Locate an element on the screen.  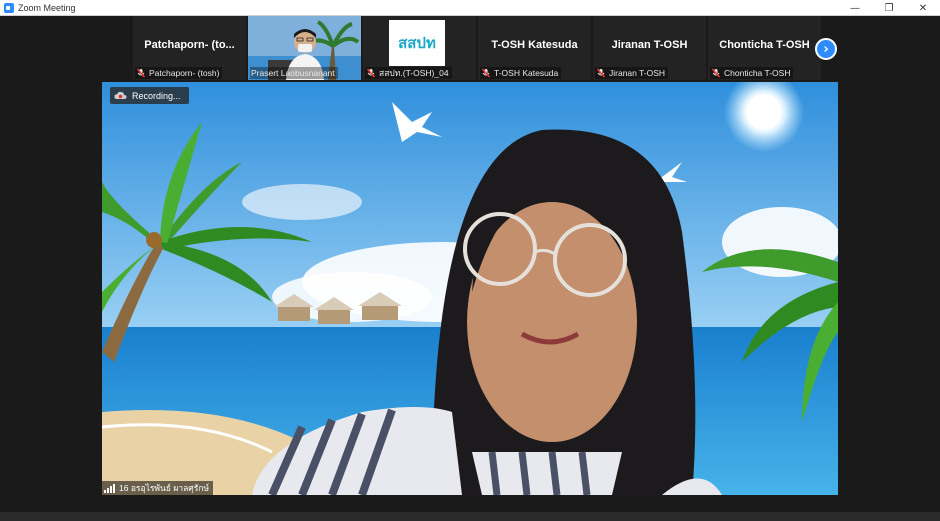
participant-tile-chonticha: Chonticha T-OSH Chonticha T-OSH is located at coordinates (764, 48).